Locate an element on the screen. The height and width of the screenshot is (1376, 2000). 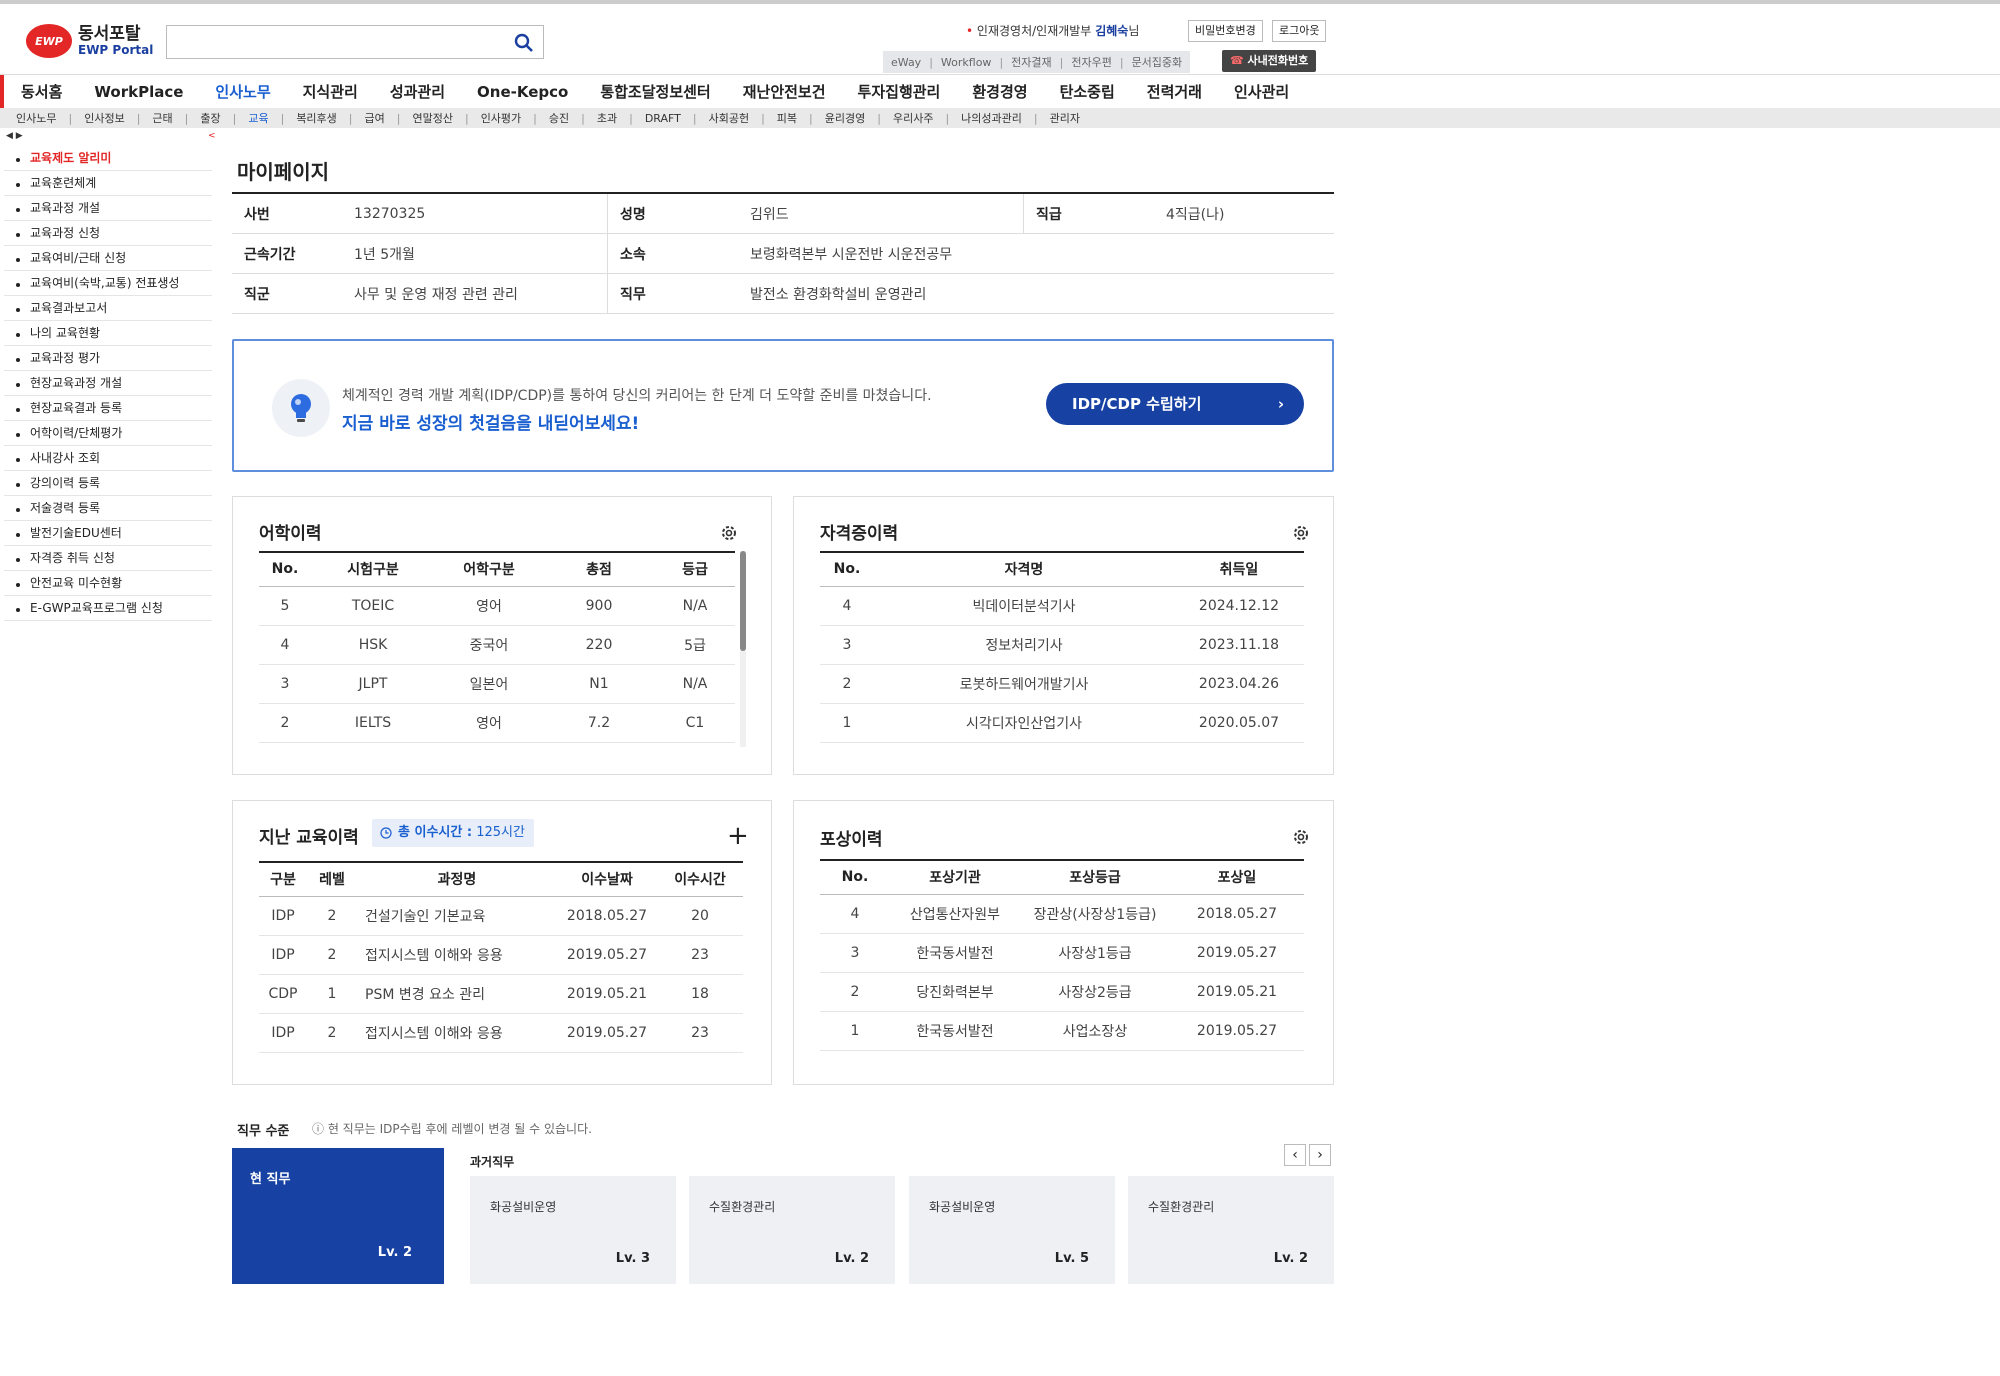
nav-home: 동서홈 is located at coordinates (41, 91).